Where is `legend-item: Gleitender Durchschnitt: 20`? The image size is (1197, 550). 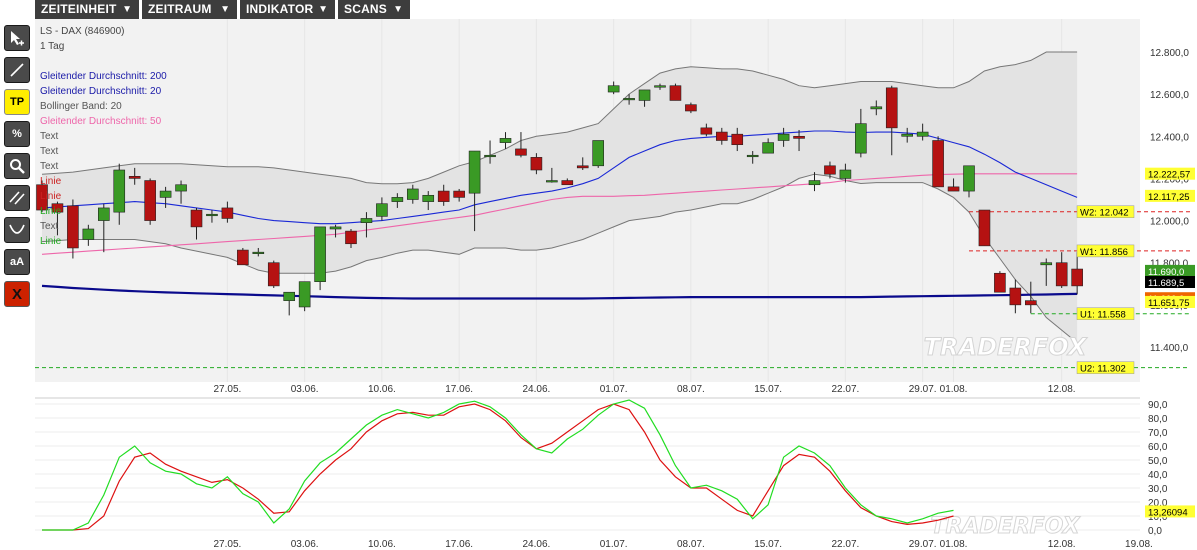 legend-item: Gleitender Durchschnitt: 20 is located at coordinates (101, 91).